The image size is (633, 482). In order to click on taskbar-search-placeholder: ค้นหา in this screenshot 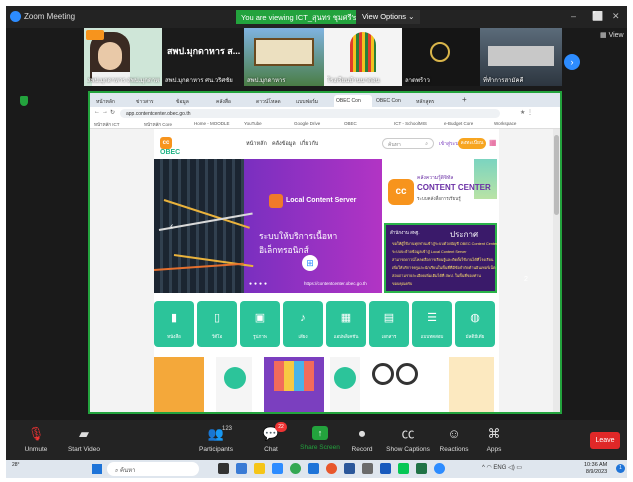, I will do `click(128, 471)`.